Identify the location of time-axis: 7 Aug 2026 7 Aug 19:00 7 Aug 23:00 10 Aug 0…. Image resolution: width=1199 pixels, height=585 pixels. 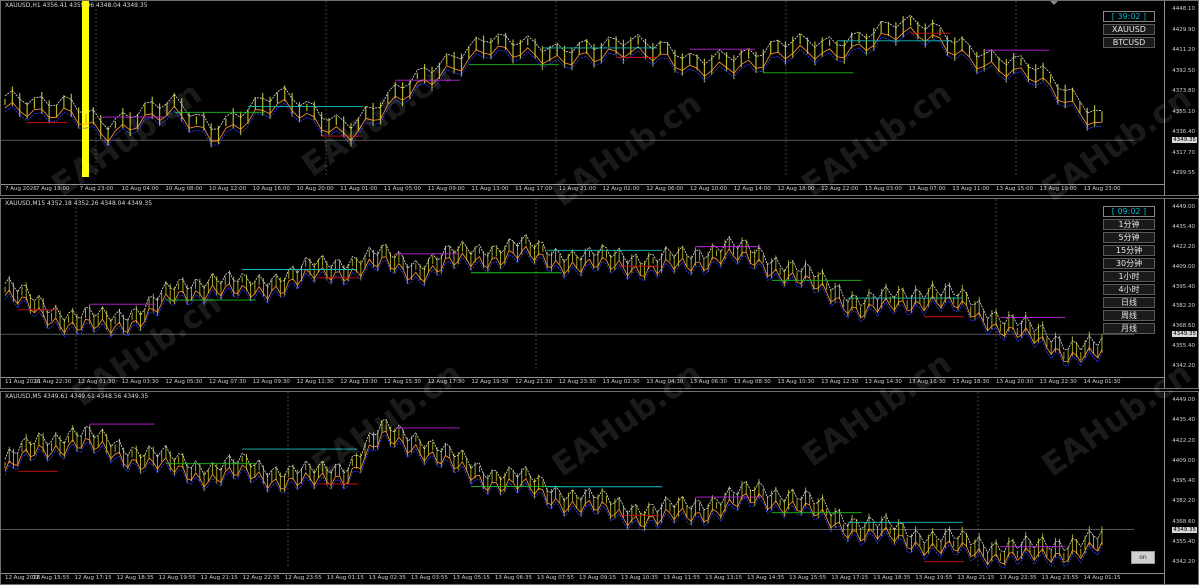
(583, 189).